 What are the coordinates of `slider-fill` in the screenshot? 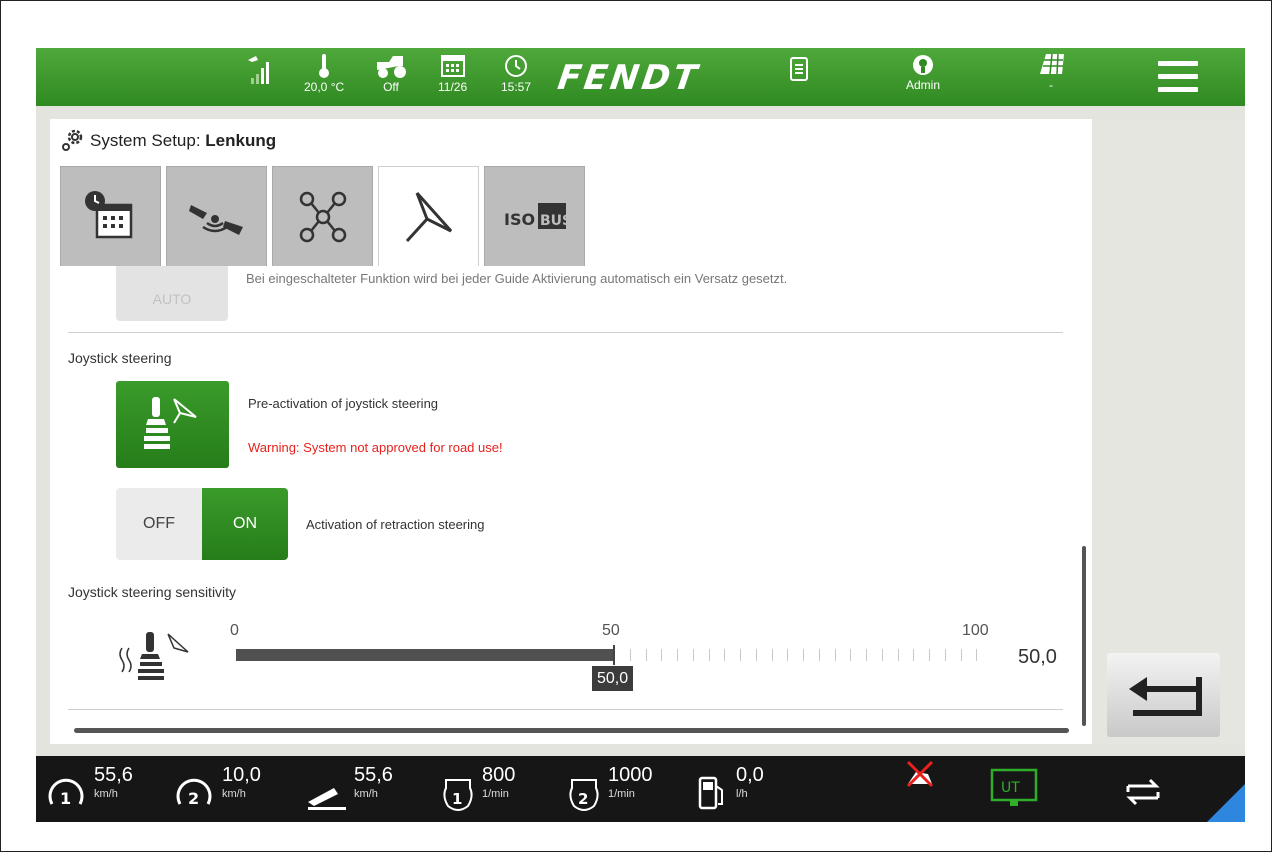 It's located at (425, 655).